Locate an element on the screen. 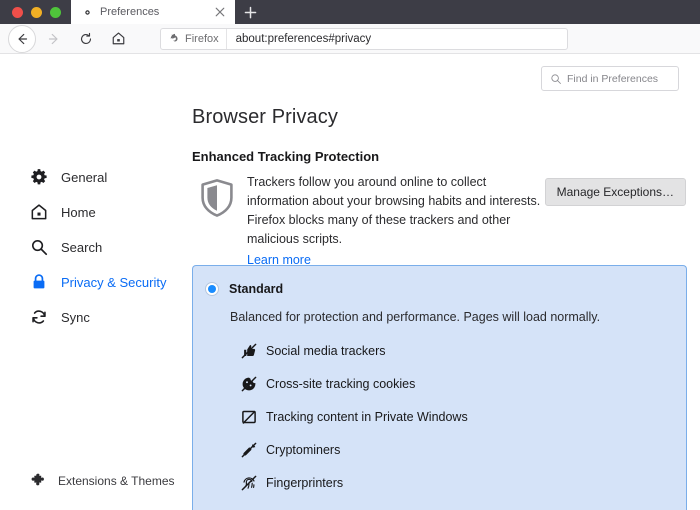 This screenshot has width=700, height=510. list-item-label: Tracking content in Private Windows is located at coordinates (367, 416).